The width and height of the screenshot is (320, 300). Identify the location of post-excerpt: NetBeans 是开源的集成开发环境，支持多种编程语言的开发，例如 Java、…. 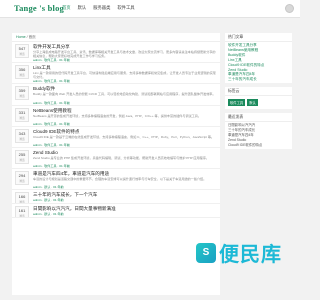
(117, 115).